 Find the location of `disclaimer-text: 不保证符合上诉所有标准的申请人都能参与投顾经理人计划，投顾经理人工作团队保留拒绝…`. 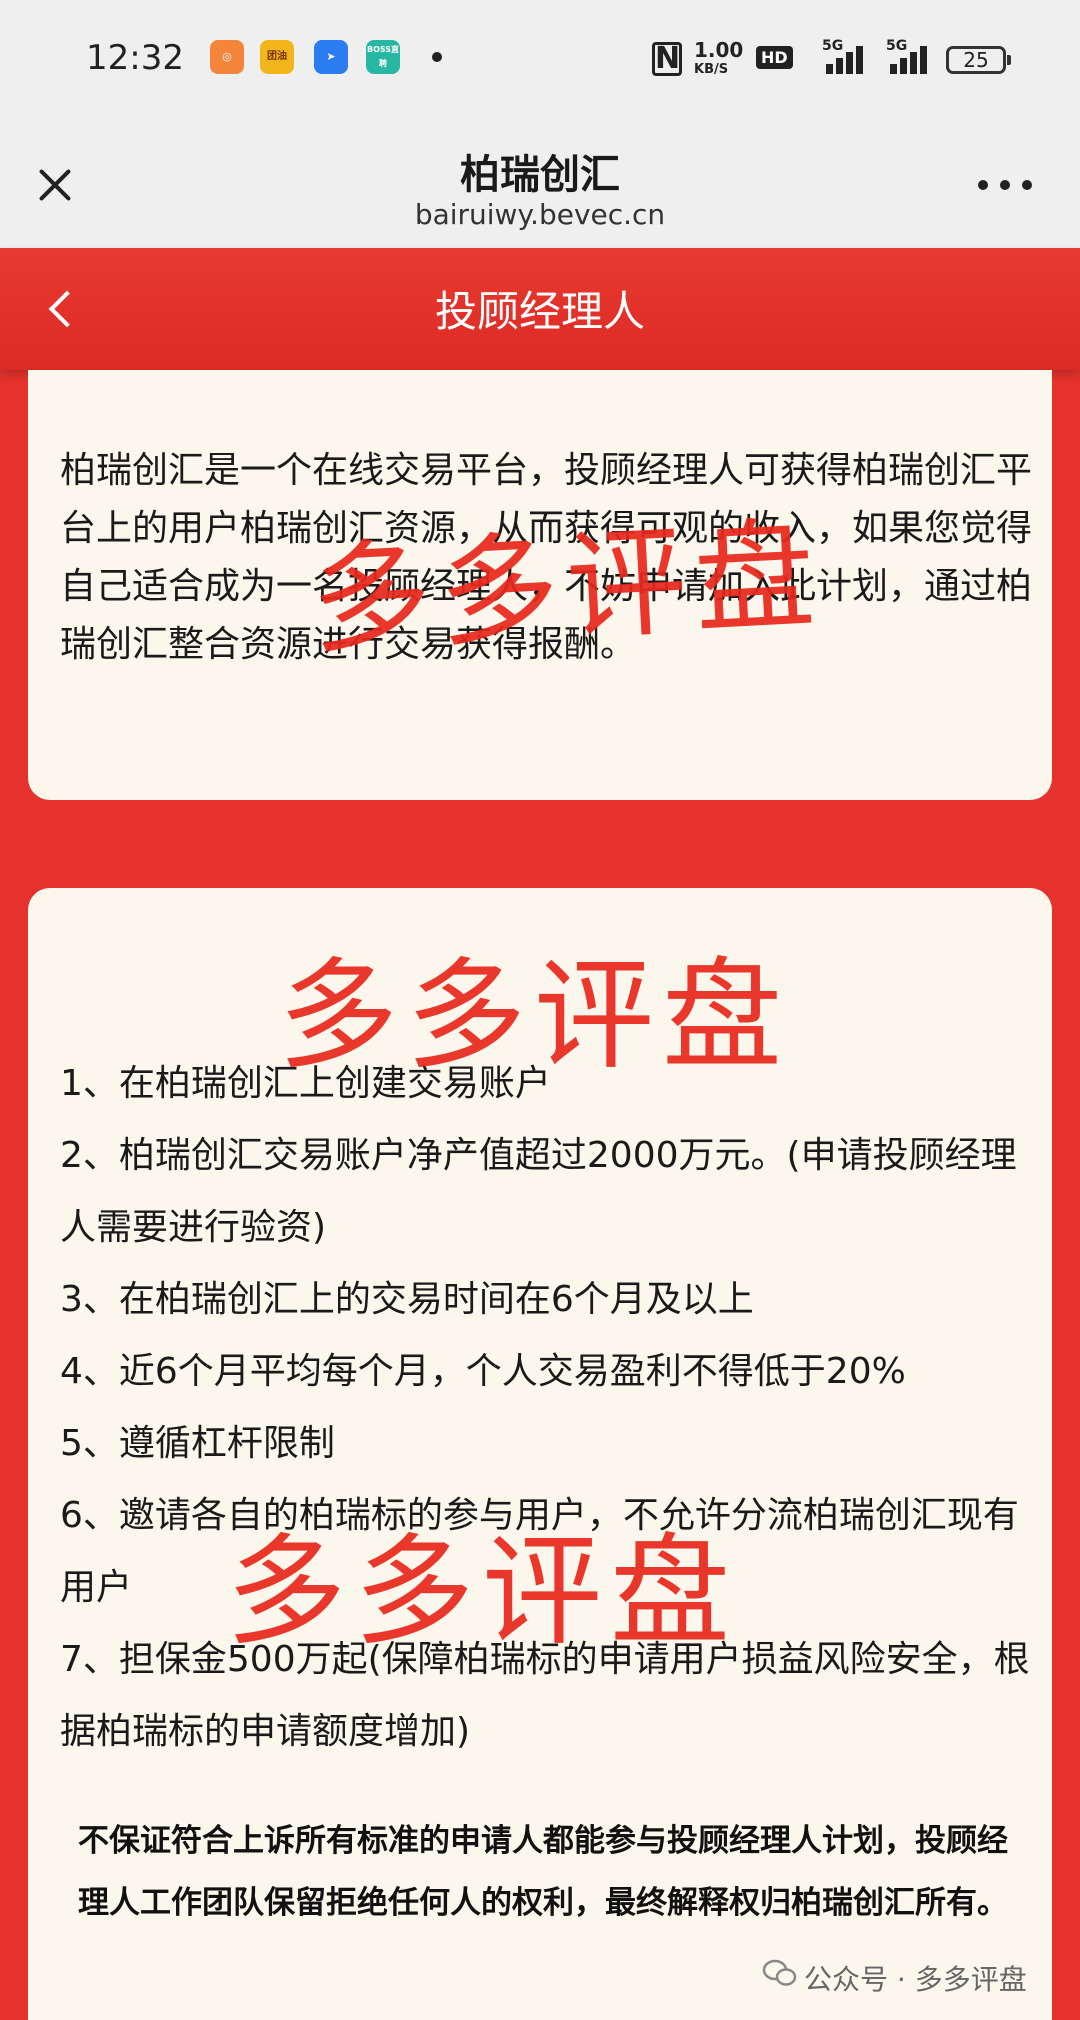

disclaimer-text: 不保证符合上诉所有标准的申请人都能参与投顾经理人计划，投顾经理人工作团队保留拒绝… is located at coordinates (543, 1872).